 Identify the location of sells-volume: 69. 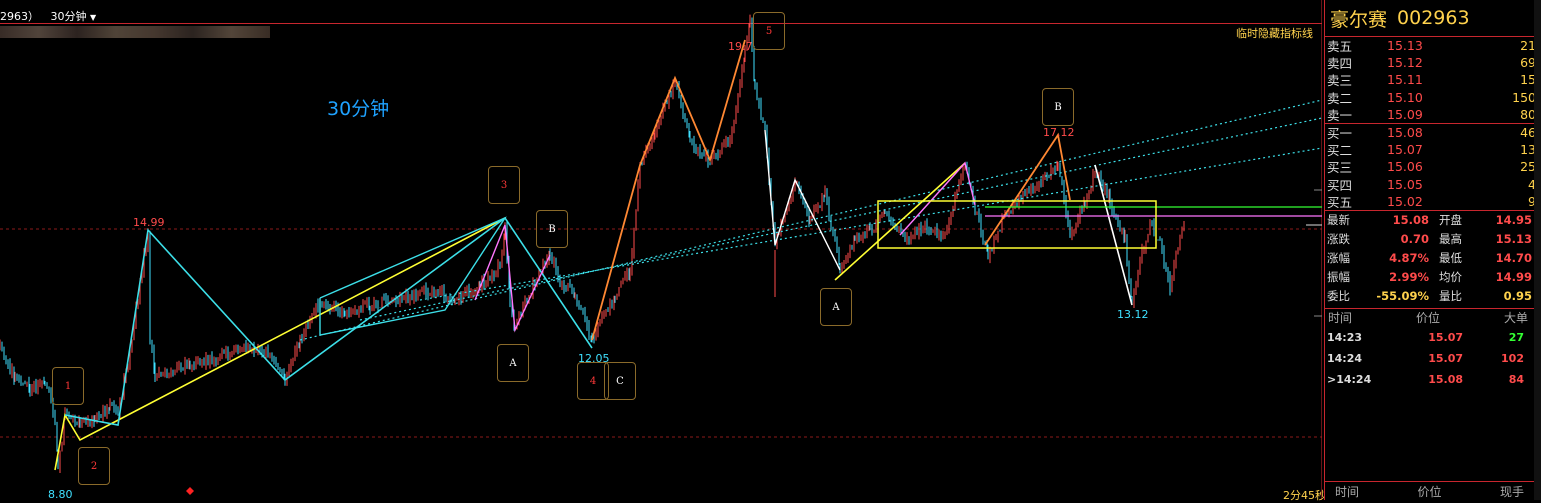
(1528, 63).